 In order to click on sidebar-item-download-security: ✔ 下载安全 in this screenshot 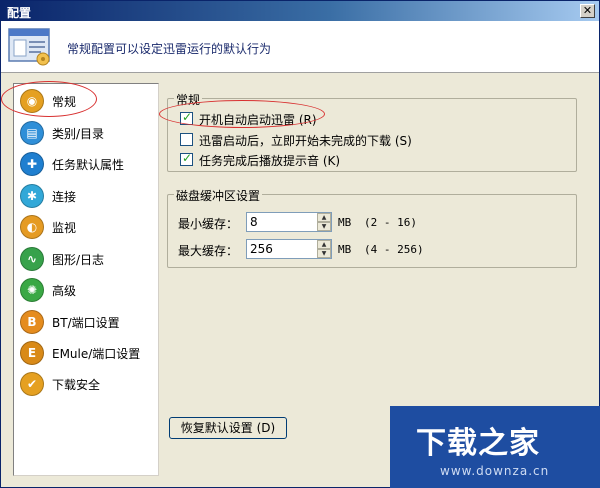, I will do `click(87, 384)`.